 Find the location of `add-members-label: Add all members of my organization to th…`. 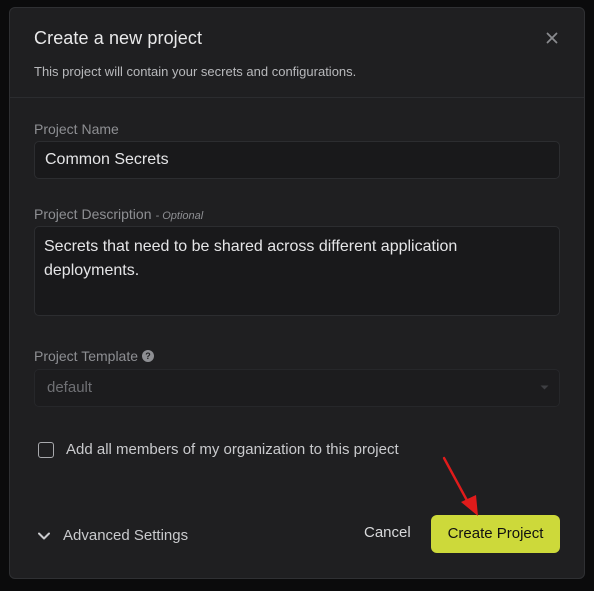

add-members-label: Add all members of my organization to th… is located at coordinates (232, 449).